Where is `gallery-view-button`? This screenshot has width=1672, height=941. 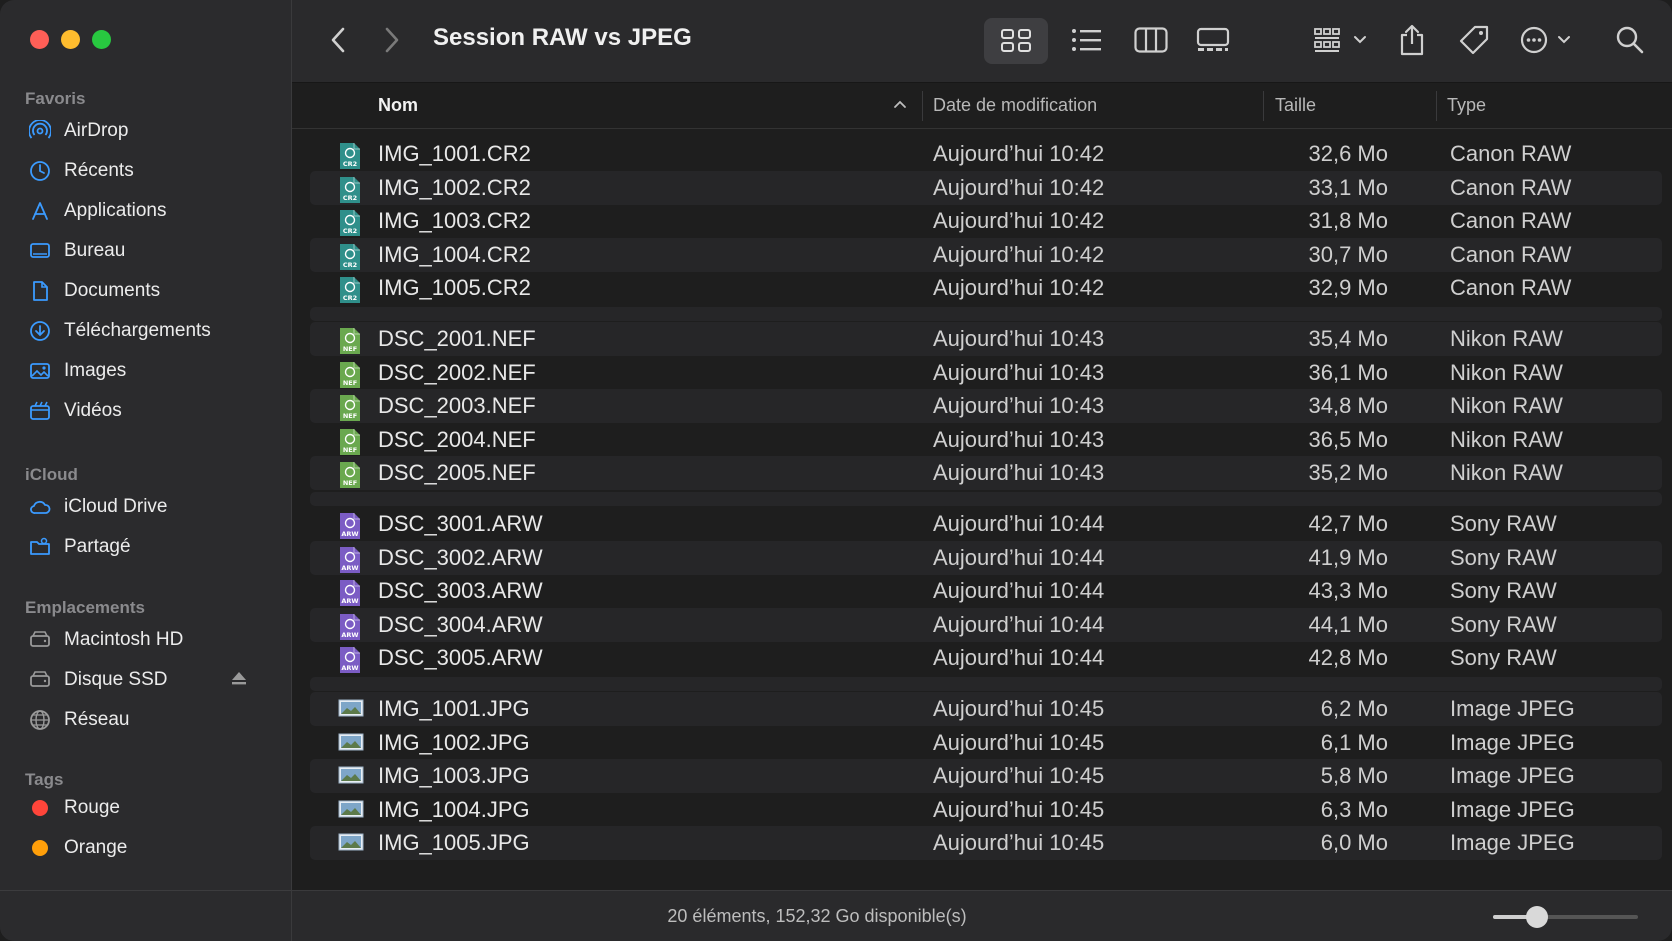
gallery-view-button is located at coordinates (1213, 40).